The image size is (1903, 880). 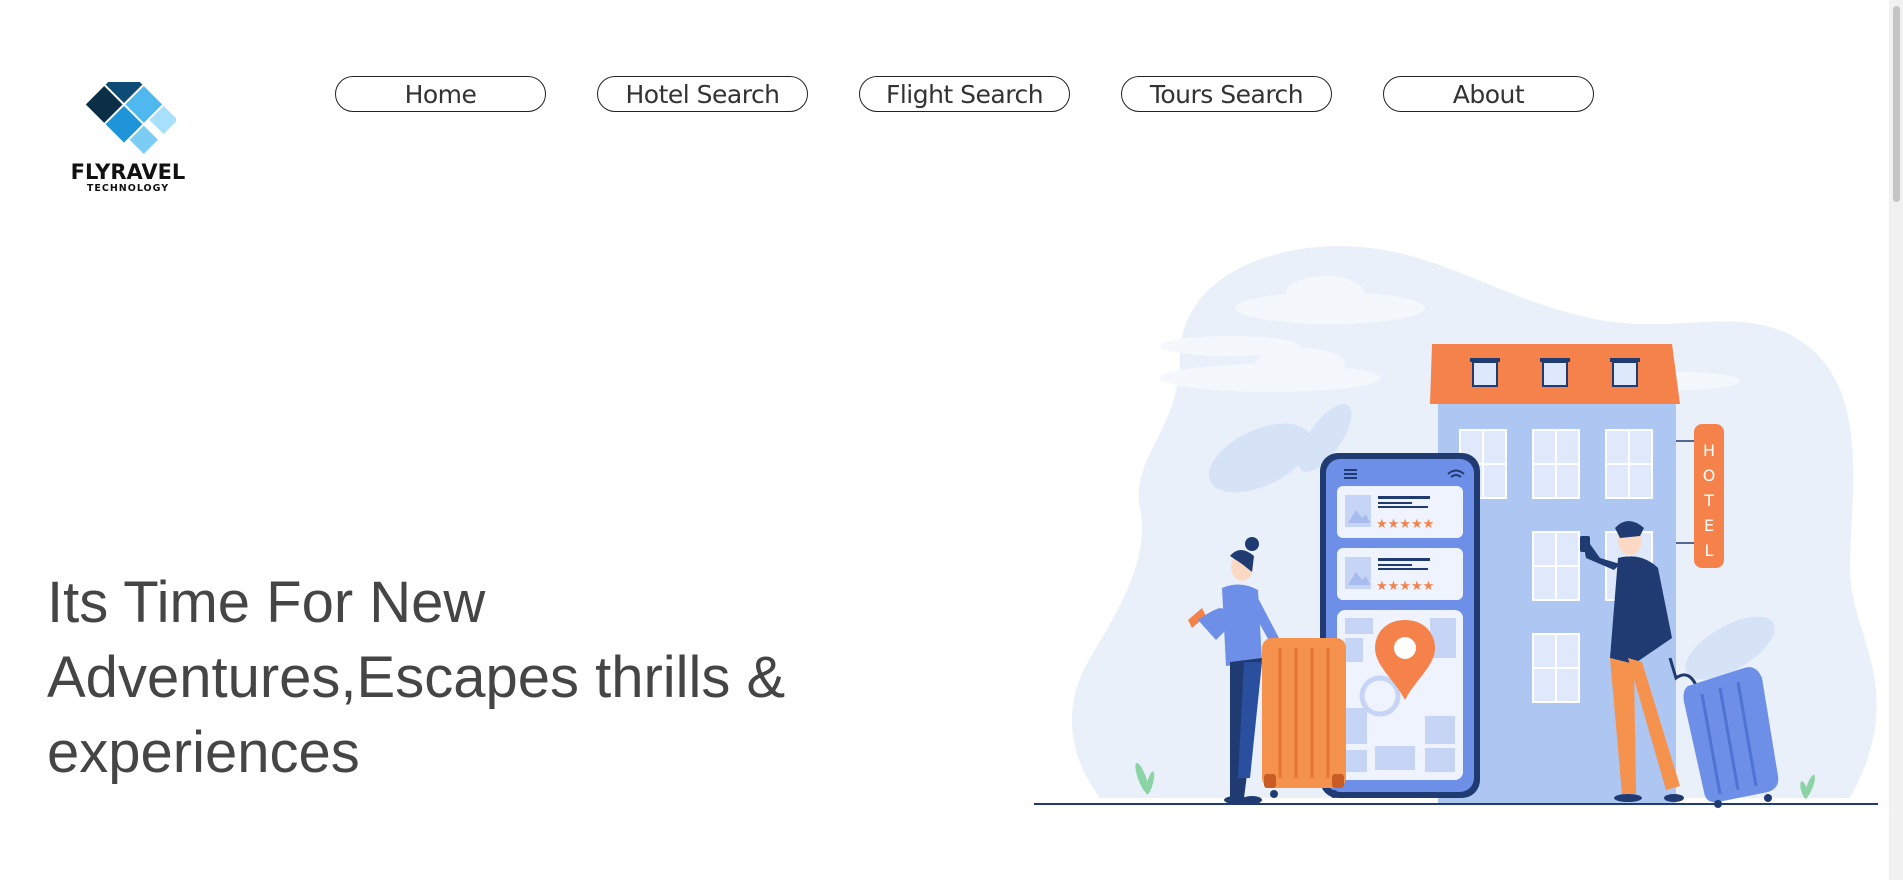 I want to click on diamond-logo-icon, so click(x=130, y=118).